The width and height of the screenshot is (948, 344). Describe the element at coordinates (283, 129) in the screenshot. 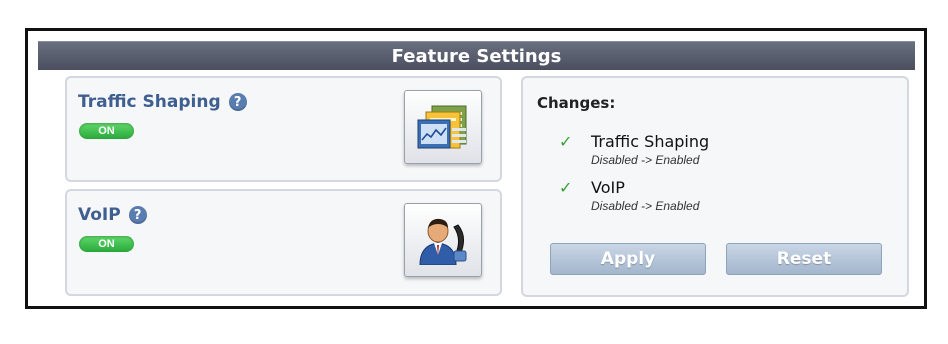

I see `traffic-shaping-card: Traffic Shaping ? ON` at that location.